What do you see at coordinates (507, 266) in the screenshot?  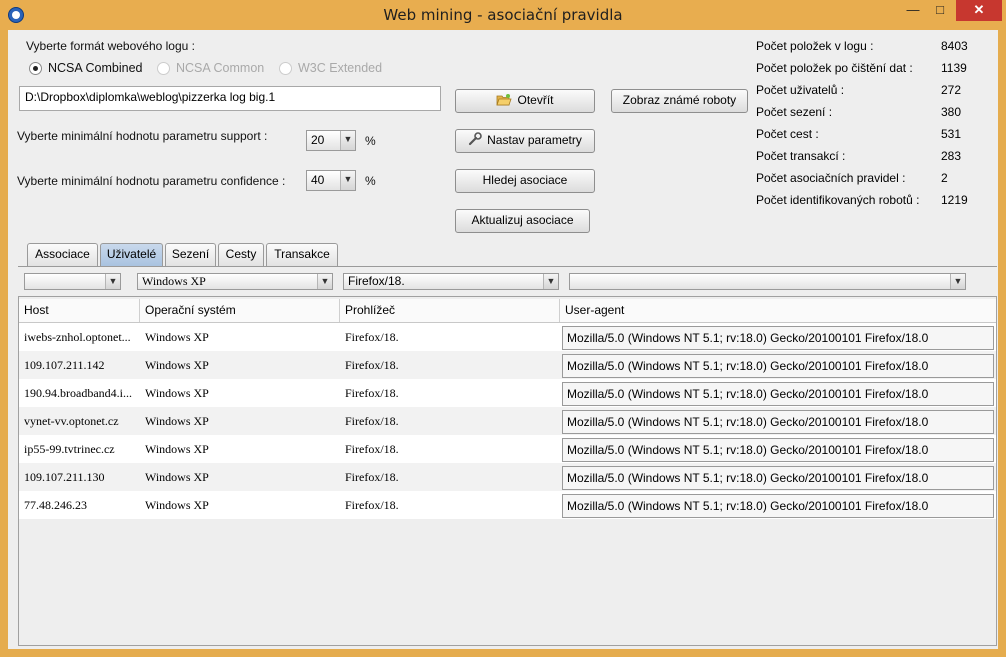 I see `tab-separator` at bounding box center [507, 266].